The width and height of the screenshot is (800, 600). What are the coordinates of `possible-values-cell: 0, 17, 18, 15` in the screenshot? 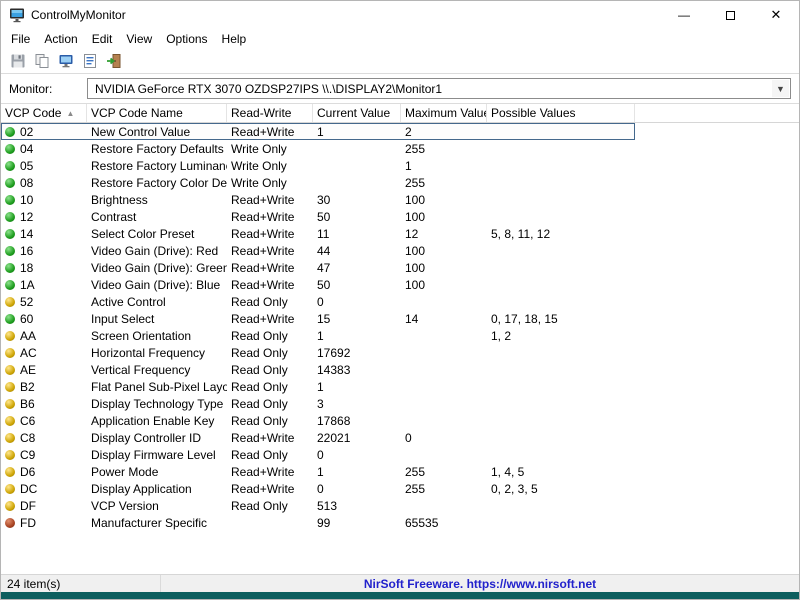 It's located at (524, 318).